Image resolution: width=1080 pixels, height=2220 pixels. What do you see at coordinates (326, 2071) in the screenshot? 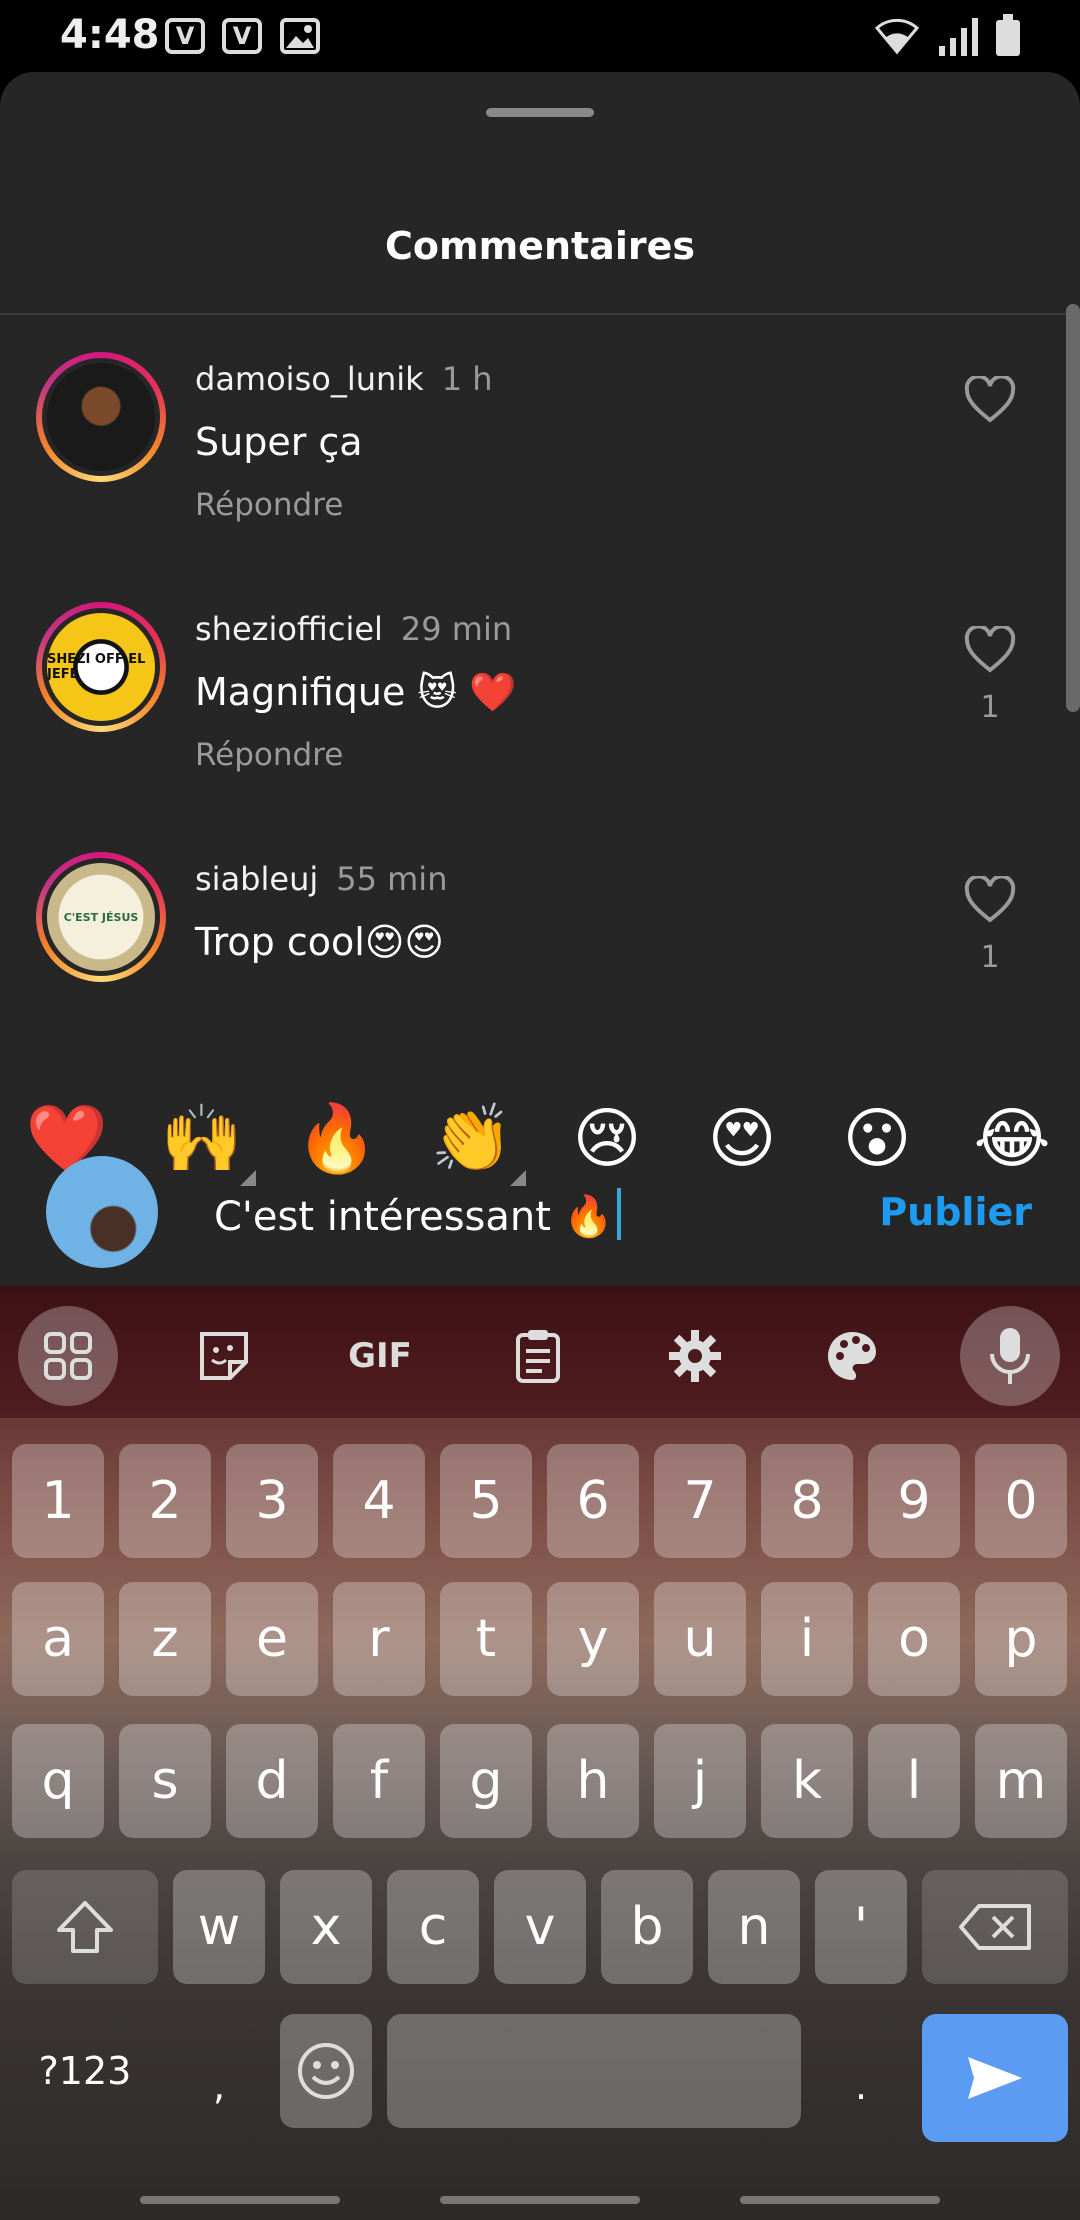
I see `emoji-key` at bounding box center [326, 2071].